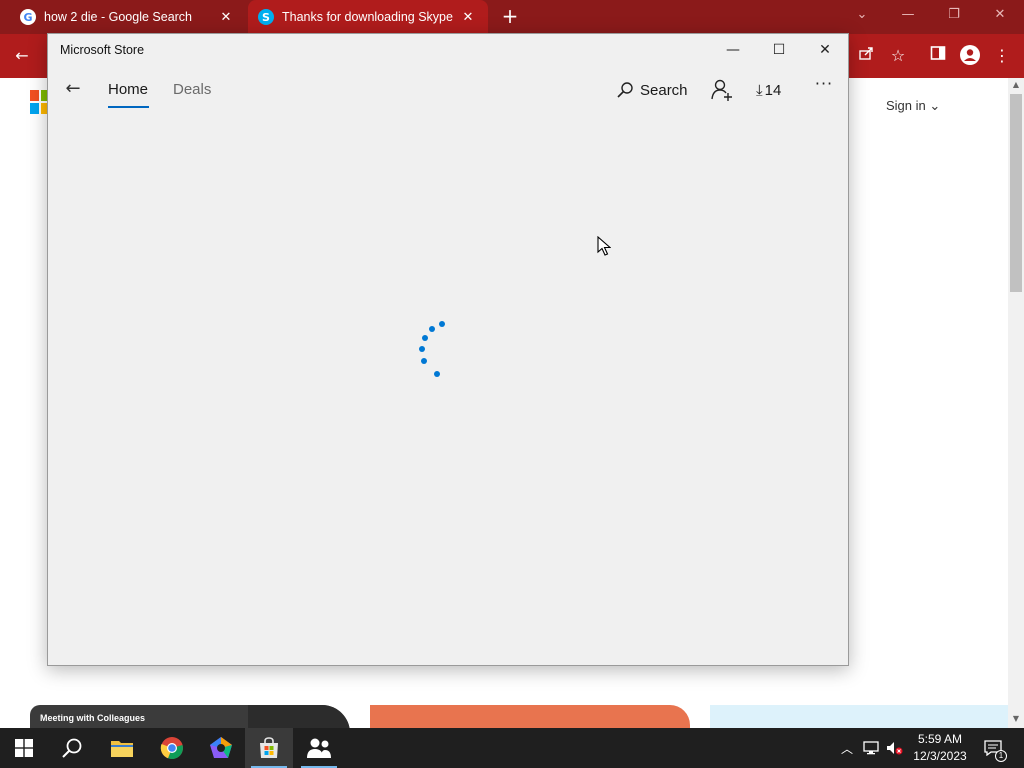  Describe the element at coordinates (940, 748) in the screenshot. I see `system-clock: 5:59 AM 12/3/2023` at that location.